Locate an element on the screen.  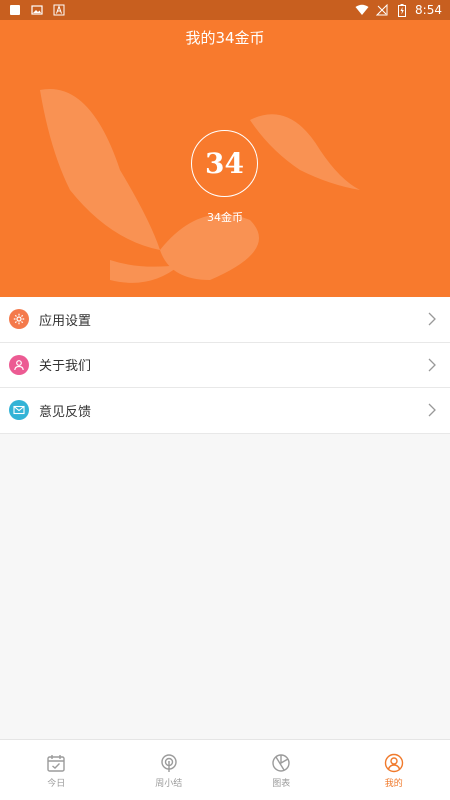
profile-icon is located at coordinates (394, 763).